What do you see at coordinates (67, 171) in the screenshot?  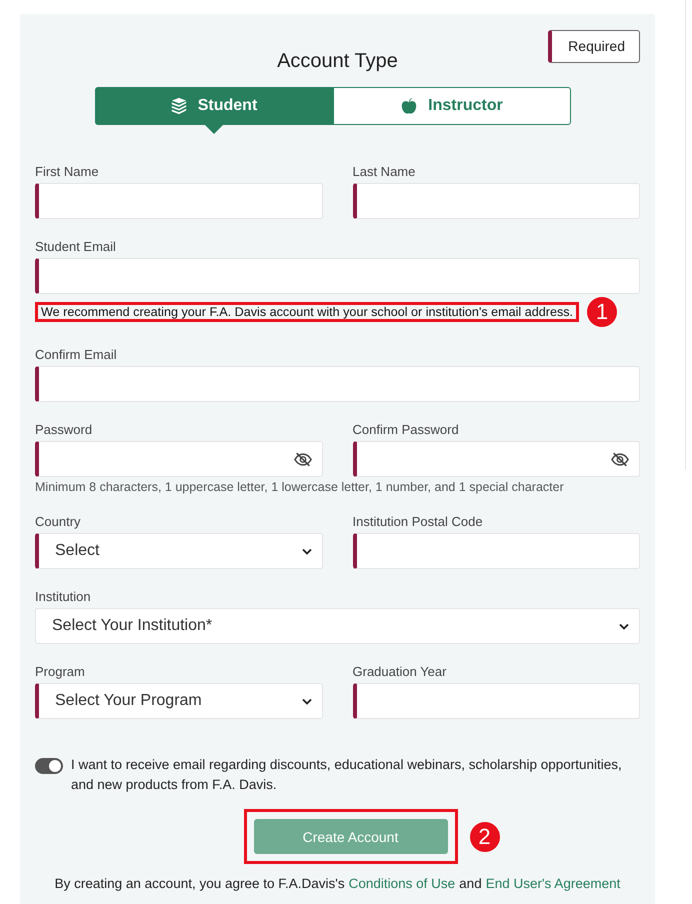 I see `field-label: First Name` at bounding box center [67, 171].